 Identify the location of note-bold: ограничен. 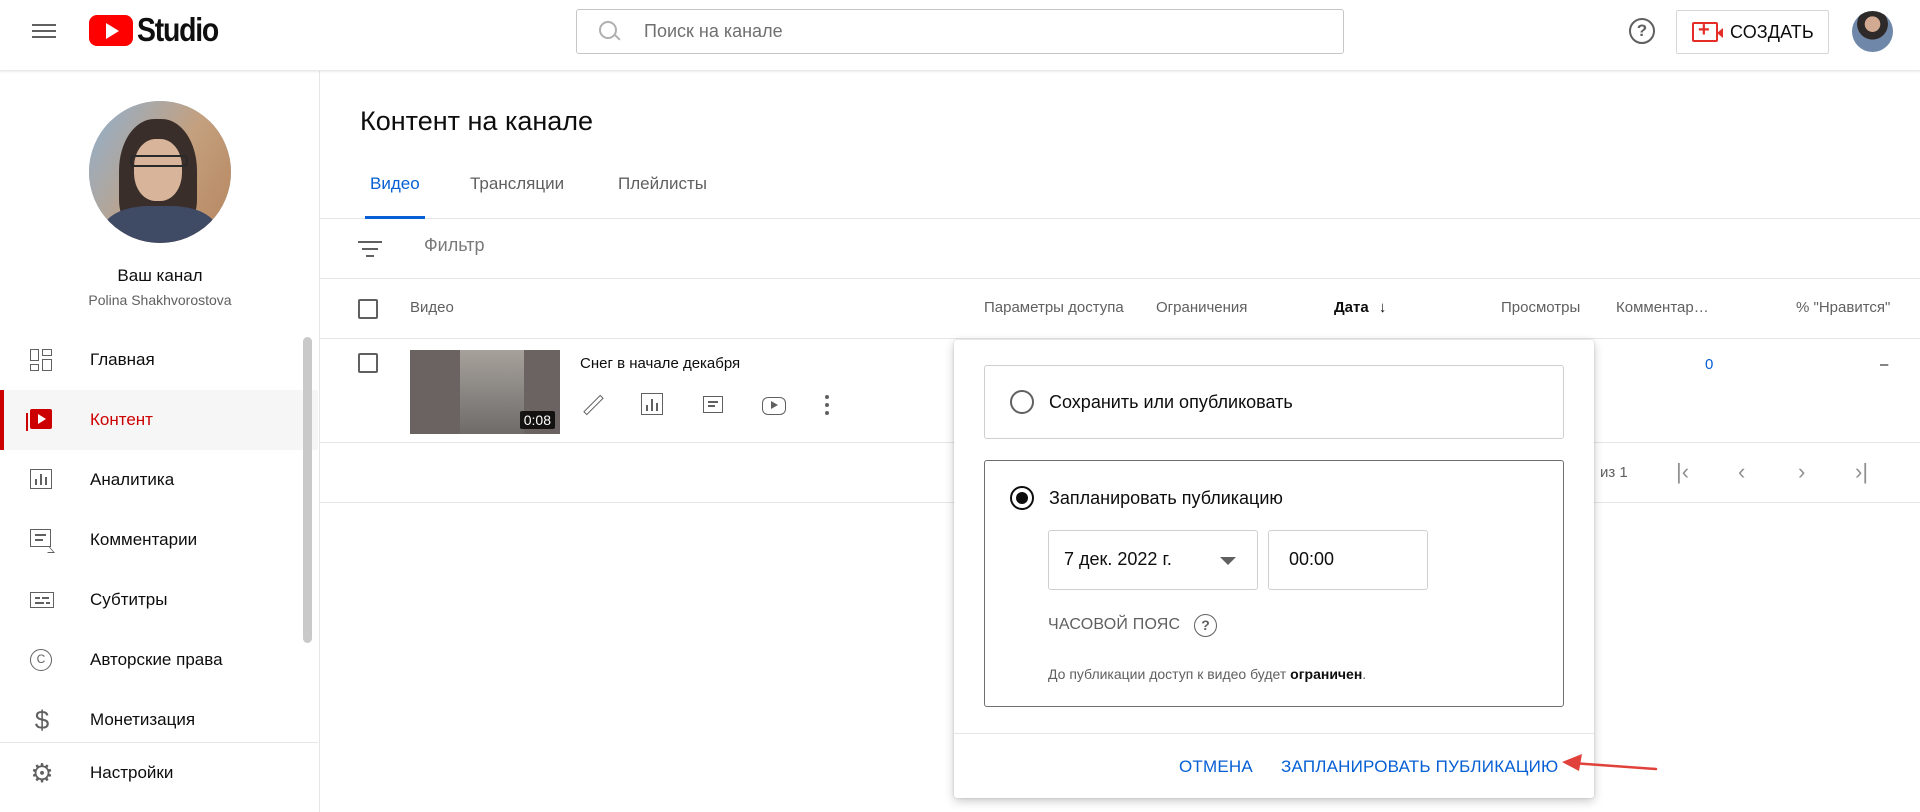
(1326, 674).